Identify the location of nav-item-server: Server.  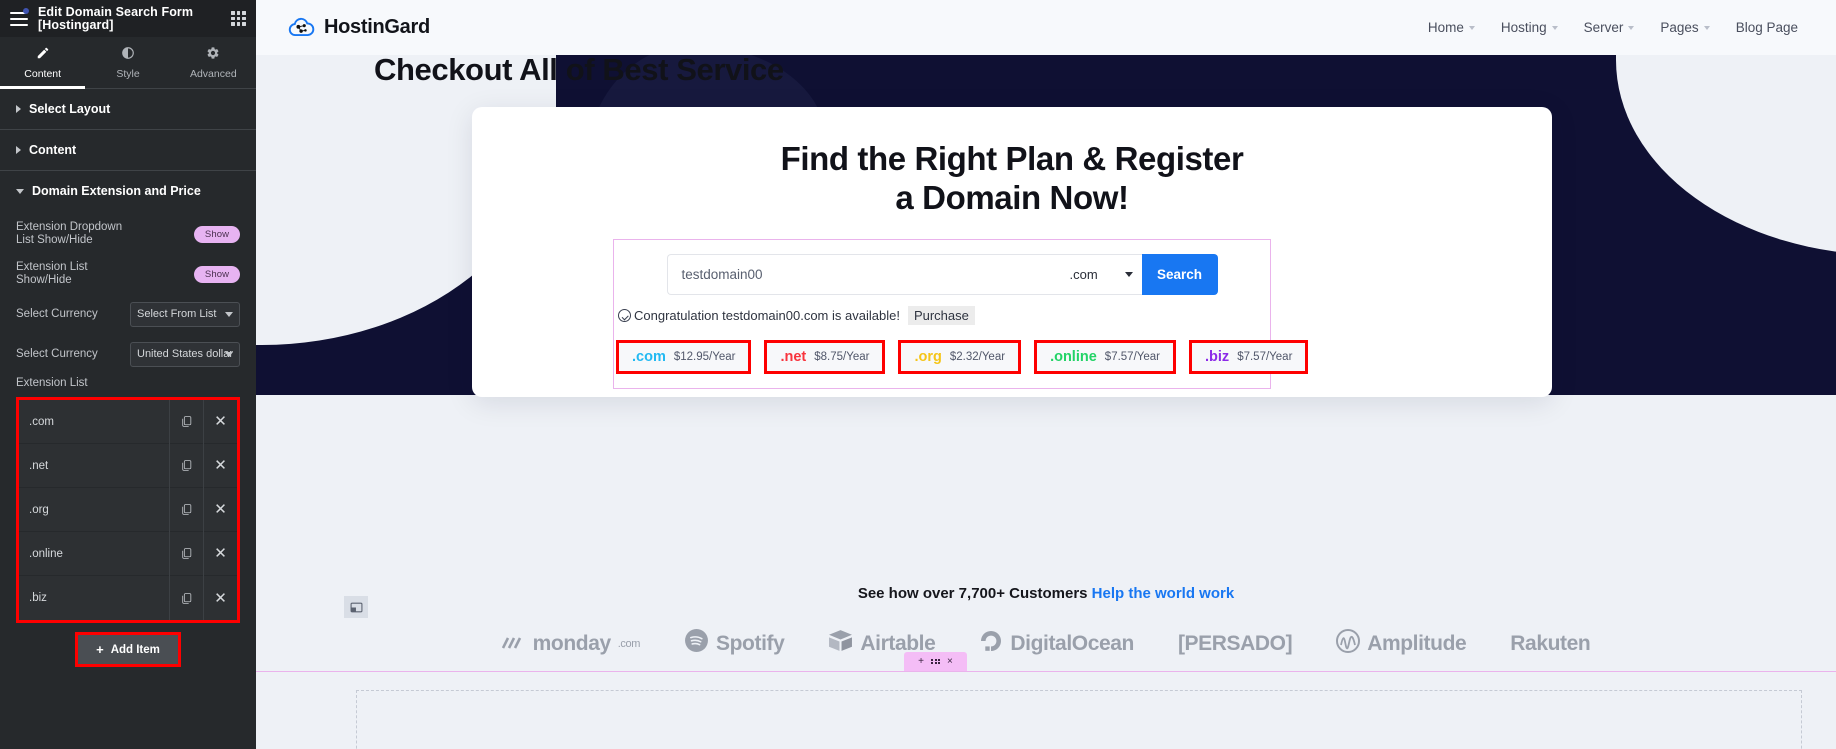
(1609, 27).